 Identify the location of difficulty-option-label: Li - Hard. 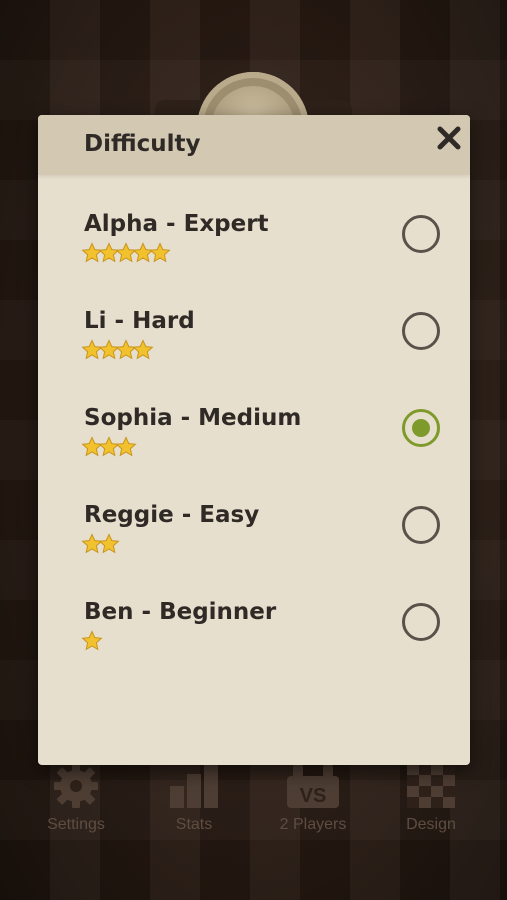
(139, 321).